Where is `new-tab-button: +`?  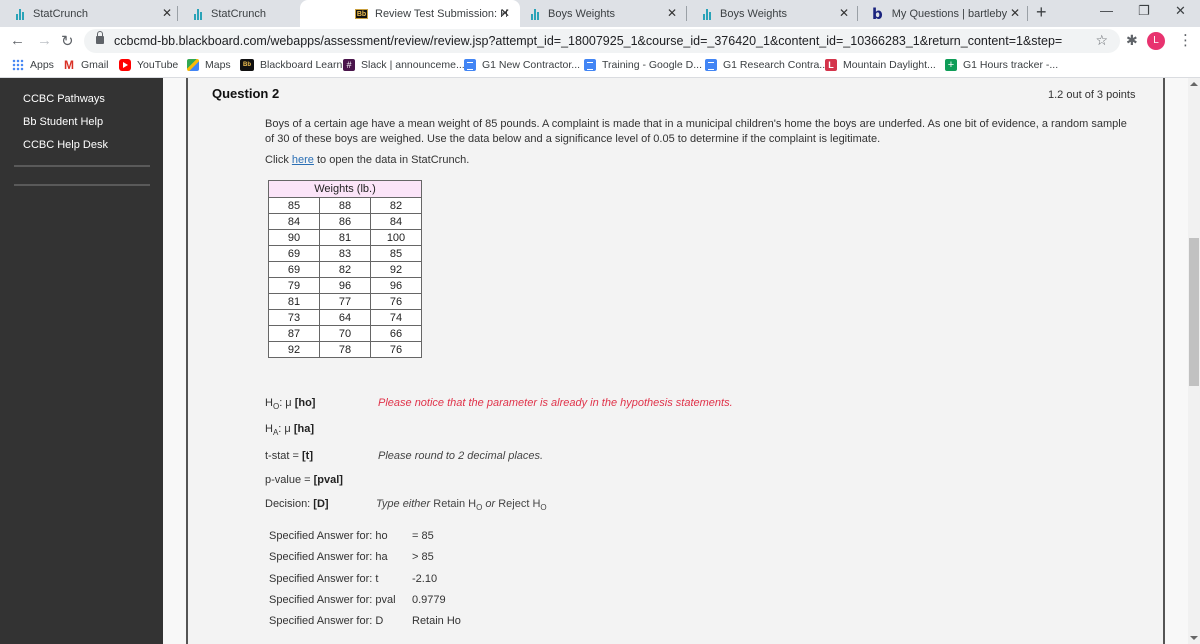
new-tab-button: + is located at coordinates (1041, 12).